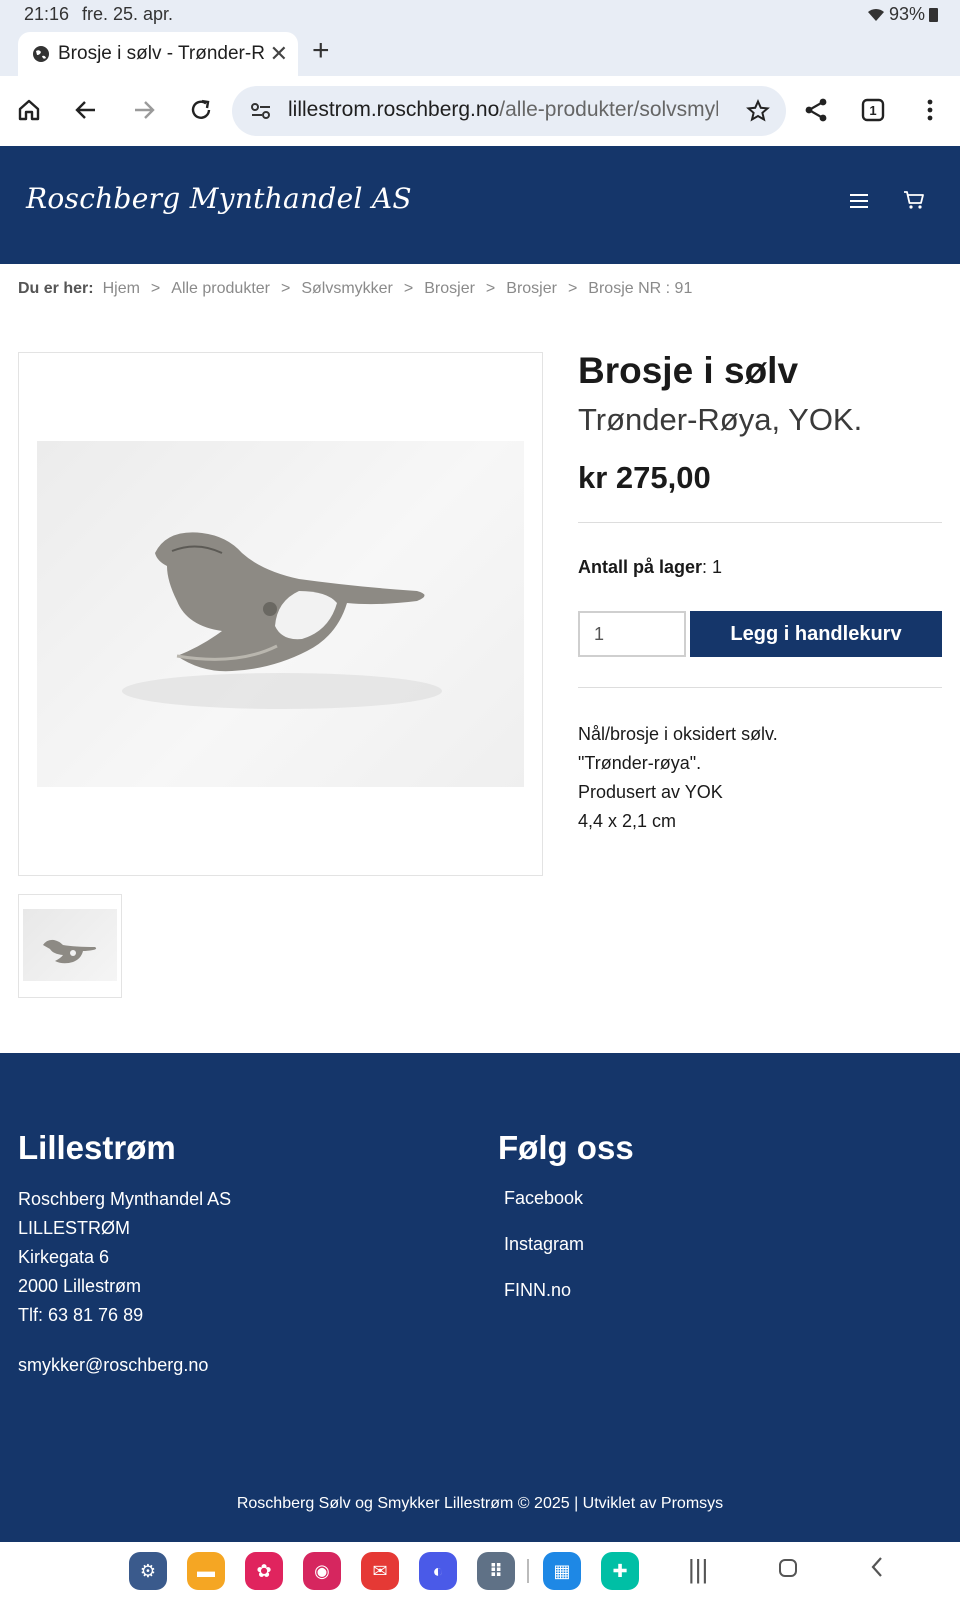 This screenshot has width=960, height=1600. Describe the element at coordinates (380, 1571) in the screenshot. I see `email-icon: ✉` at that location.